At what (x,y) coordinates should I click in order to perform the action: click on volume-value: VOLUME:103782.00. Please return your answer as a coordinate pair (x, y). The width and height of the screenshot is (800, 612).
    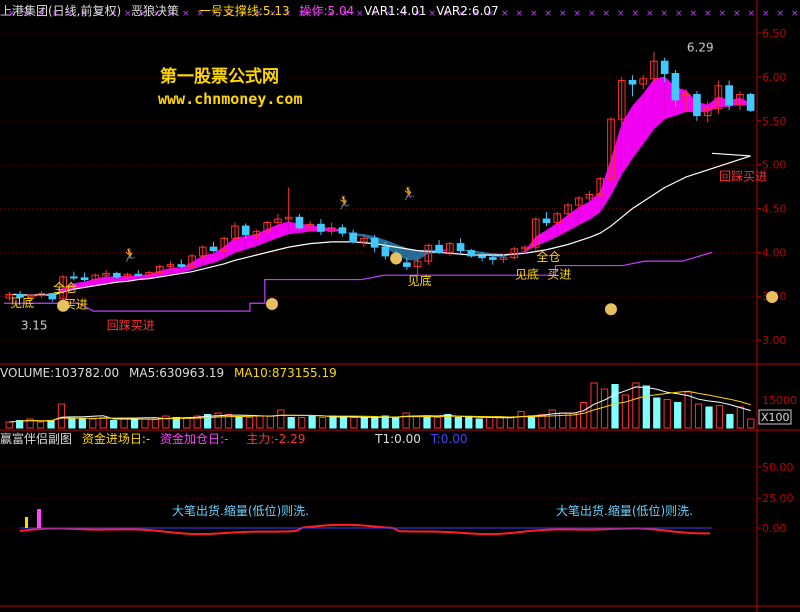
    Looking at the image, I should click on (60, 373).